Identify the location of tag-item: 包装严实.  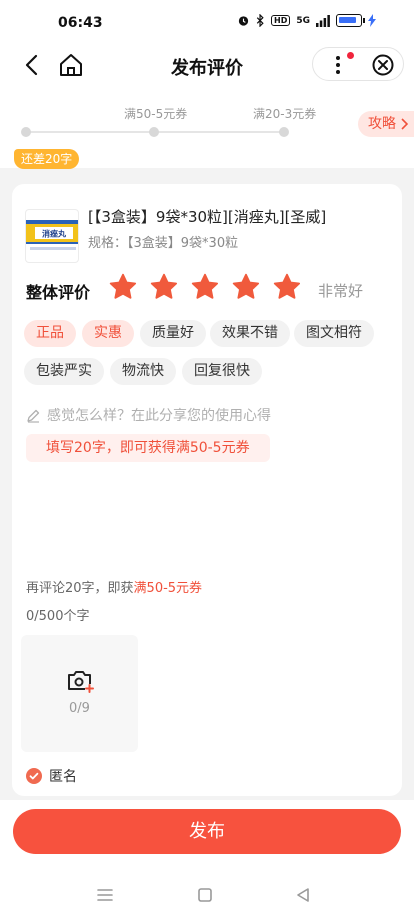
(64, 371).